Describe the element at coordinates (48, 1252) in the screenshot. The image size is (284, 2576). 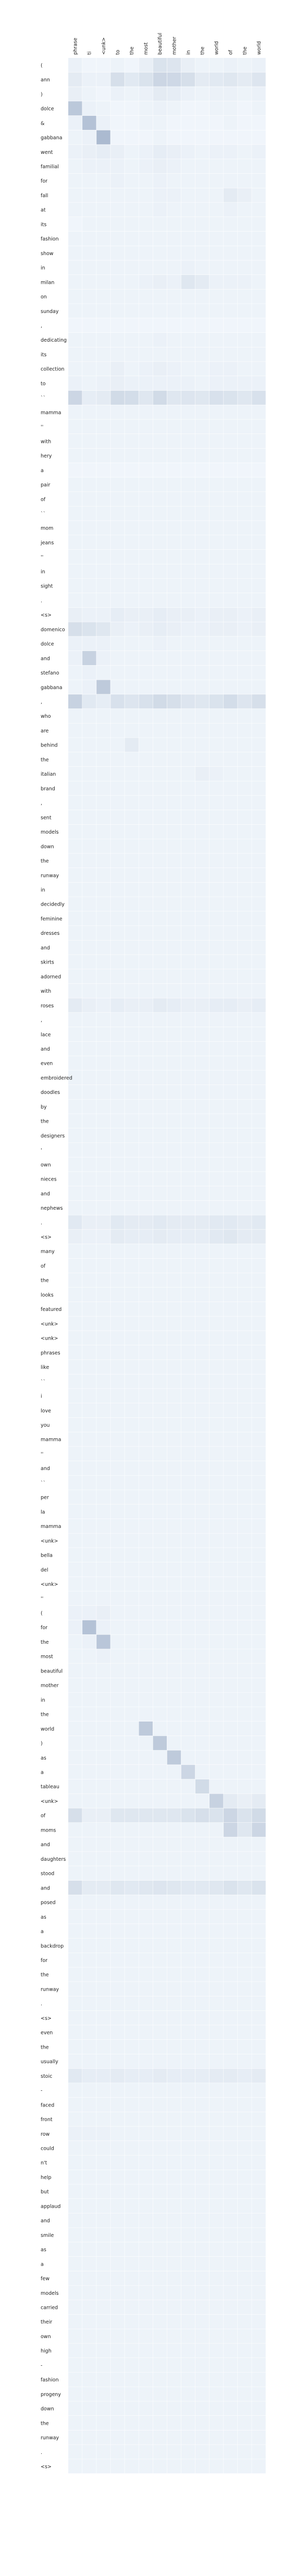
I see `y-tick-label: many` at that location.